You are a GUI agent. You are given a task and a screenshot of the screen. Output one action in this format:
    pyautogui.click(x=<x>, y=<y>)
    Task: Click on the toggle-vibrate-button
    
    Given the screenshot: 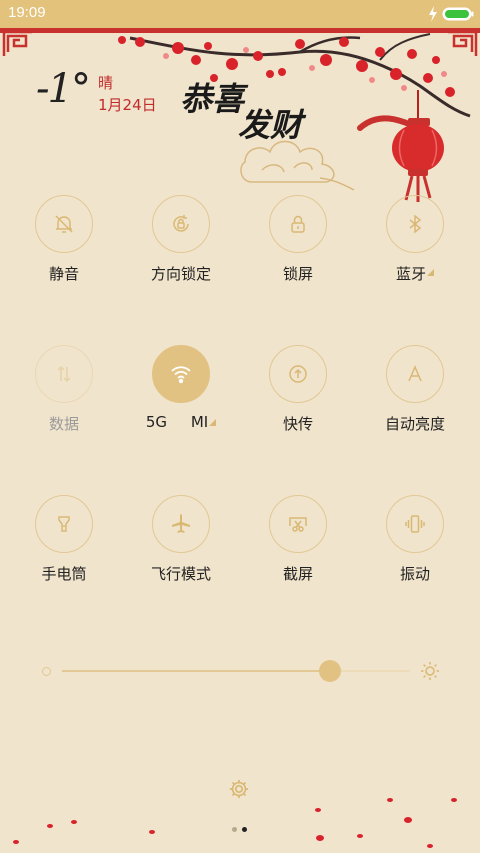 What is the action you would take?
    pyautogui.click(x=415, y=524)
    